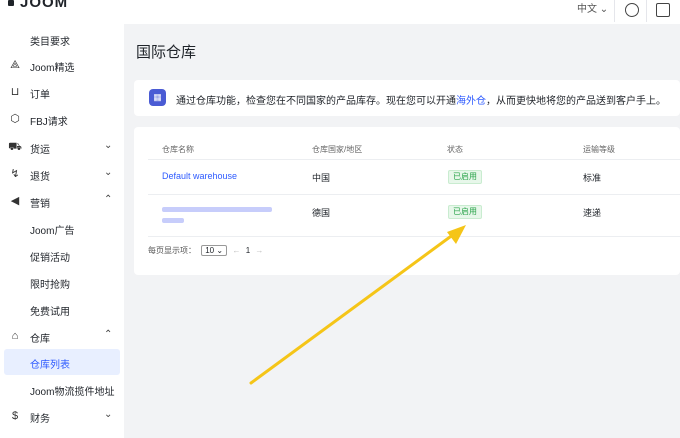 The image size is (680, 438). I want to click on sidebar-item-warehouse: ⌂ 仓库 ⌃, so click(62, 336).